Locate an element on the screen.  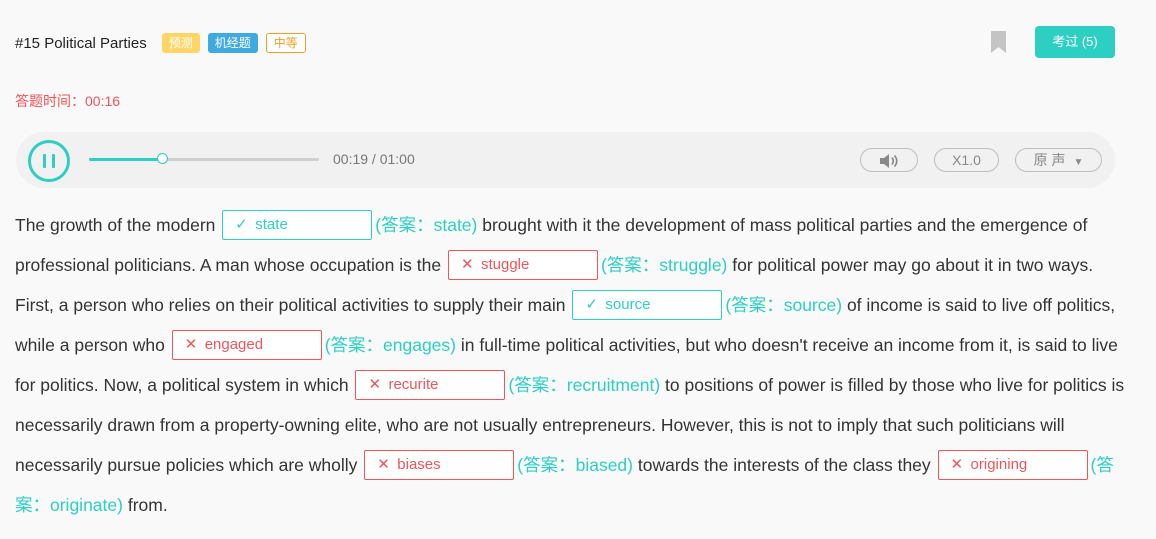
blank-input-text: origining is located at coordinates (999, 465).